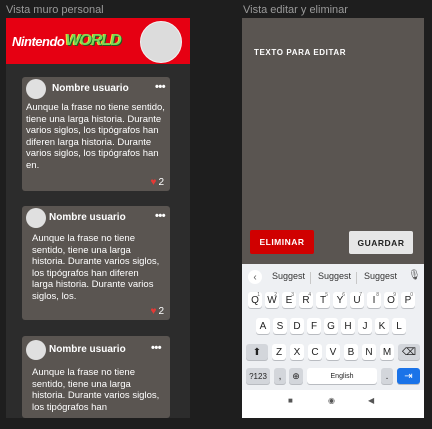 The width and height of the screenshot is (432, 429). I want to click on key-z: Z, so click(279, 352).